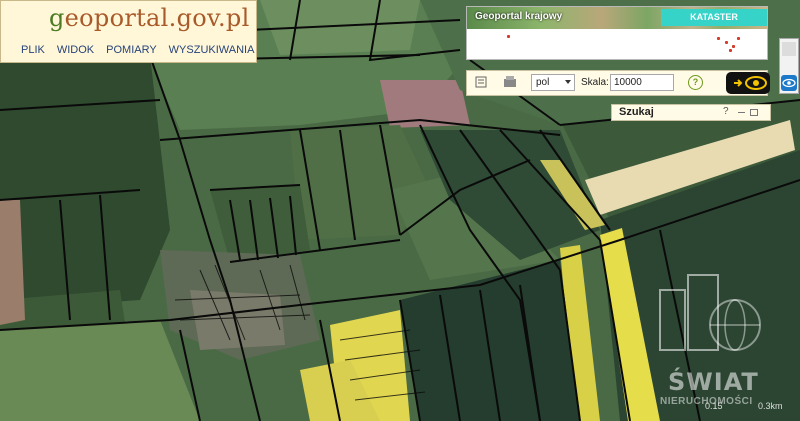 The width and height of the screenshot is (800, 421). What do you see at coordinates (481, 82) in the screenshot?
I see `print-icon` at bounding box center [481, 82].